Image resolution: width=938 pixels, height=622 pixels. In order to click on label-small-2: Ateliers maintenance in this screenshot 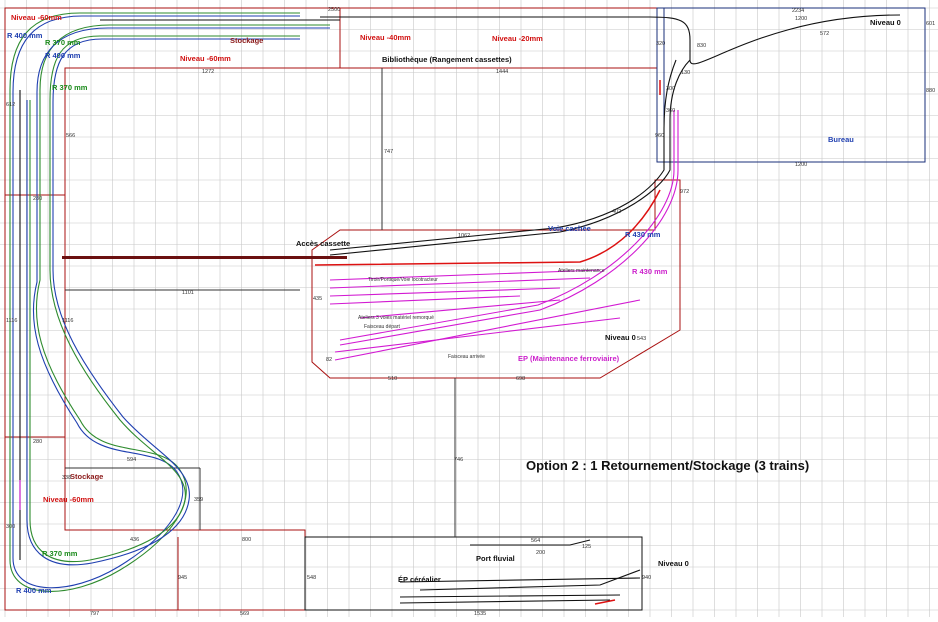, I will do `click(581, 271)`.